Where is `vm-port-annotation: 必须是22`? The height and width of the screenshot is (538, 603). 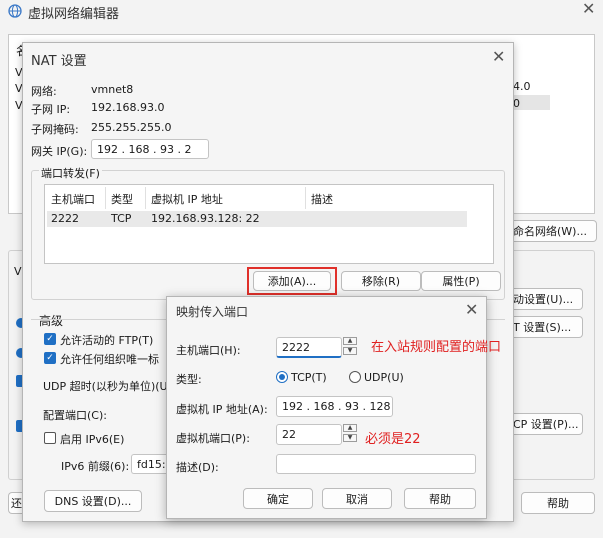
vm-port-annotation: 必须是22 is located at coordinates (393, 439).